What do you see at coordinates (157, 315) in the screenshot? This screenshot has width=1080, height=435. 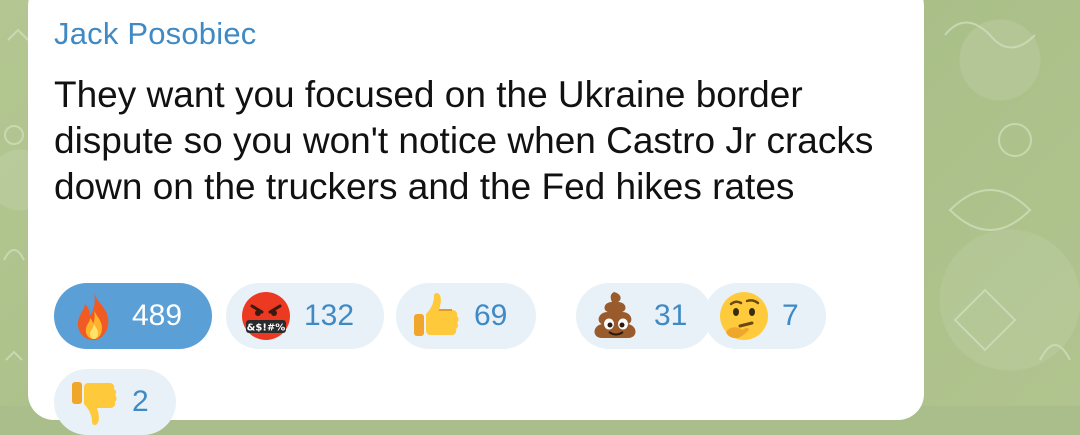 I see `reaction-count: 489` at bounding box center [157, 315].